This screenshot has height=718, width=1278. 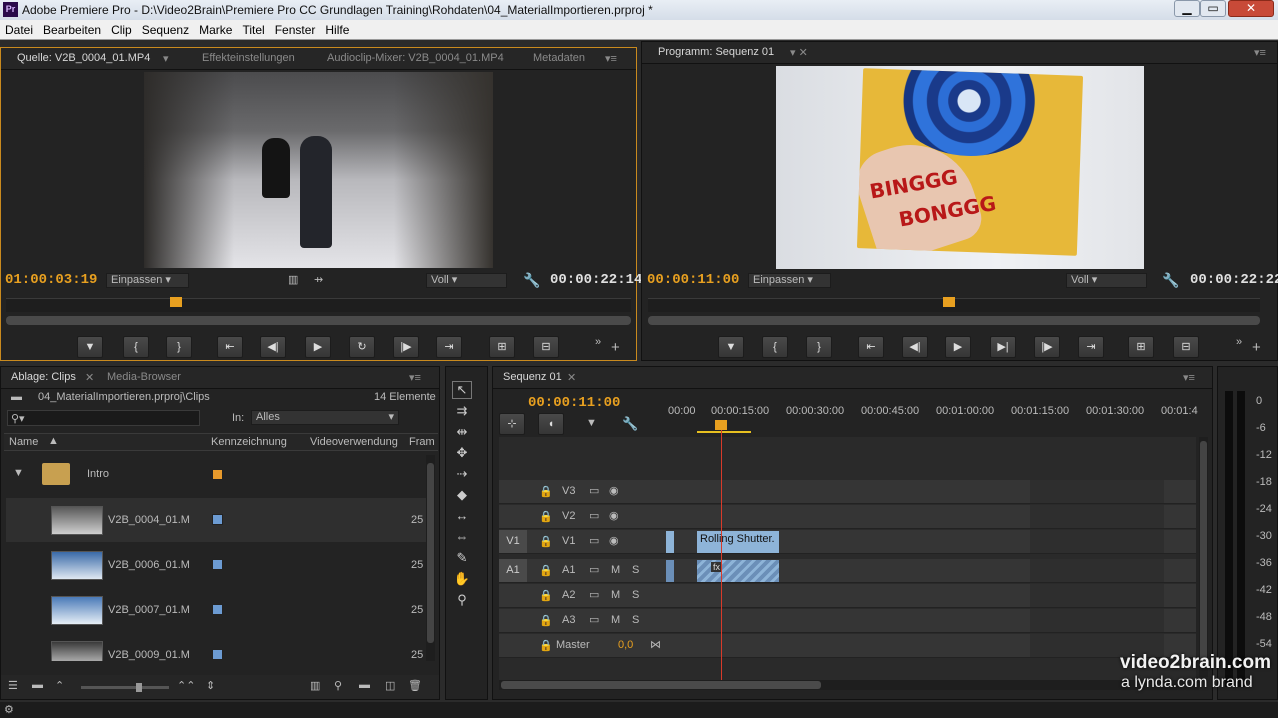 I want to click on source-time-ruler, so click(x=318, y=304).